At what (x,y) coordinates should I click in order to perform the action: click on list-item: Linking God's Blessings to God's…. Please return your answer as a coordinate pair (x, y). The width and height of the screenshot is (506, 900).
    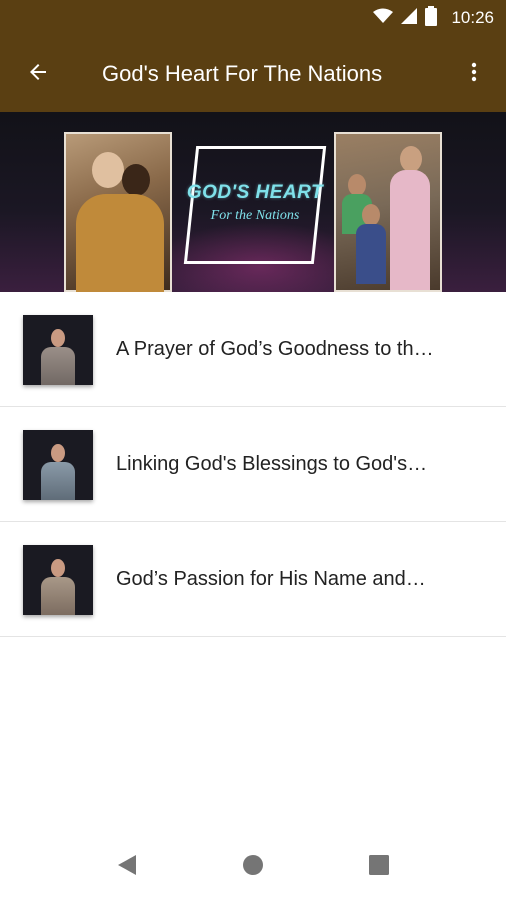
    Looking at the image, I should click on (253, 464).